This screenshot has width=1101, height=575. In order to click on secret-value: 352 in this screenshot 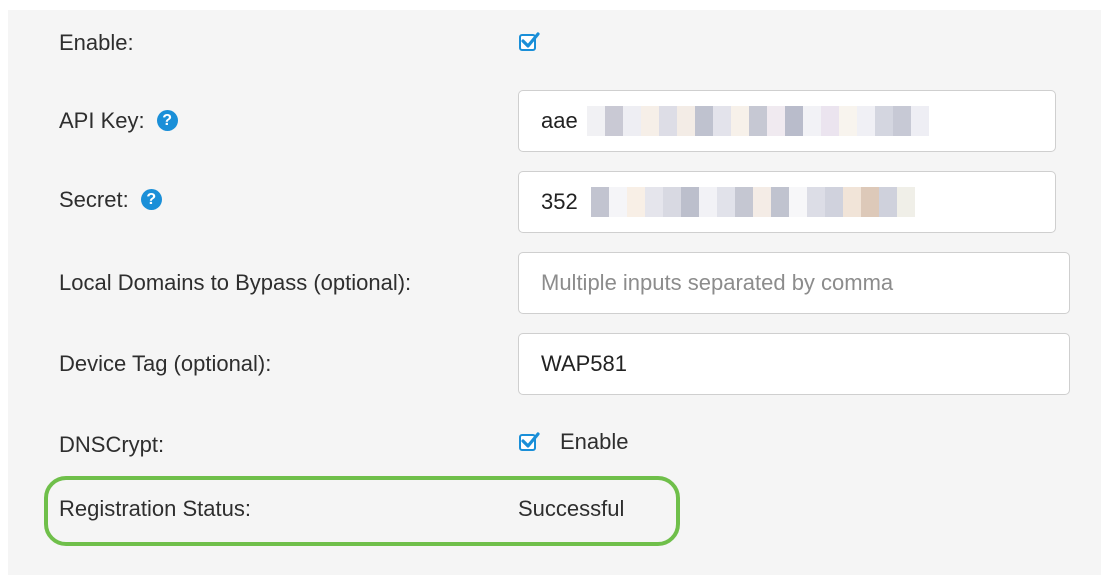, I will do `click(559, 201)`.